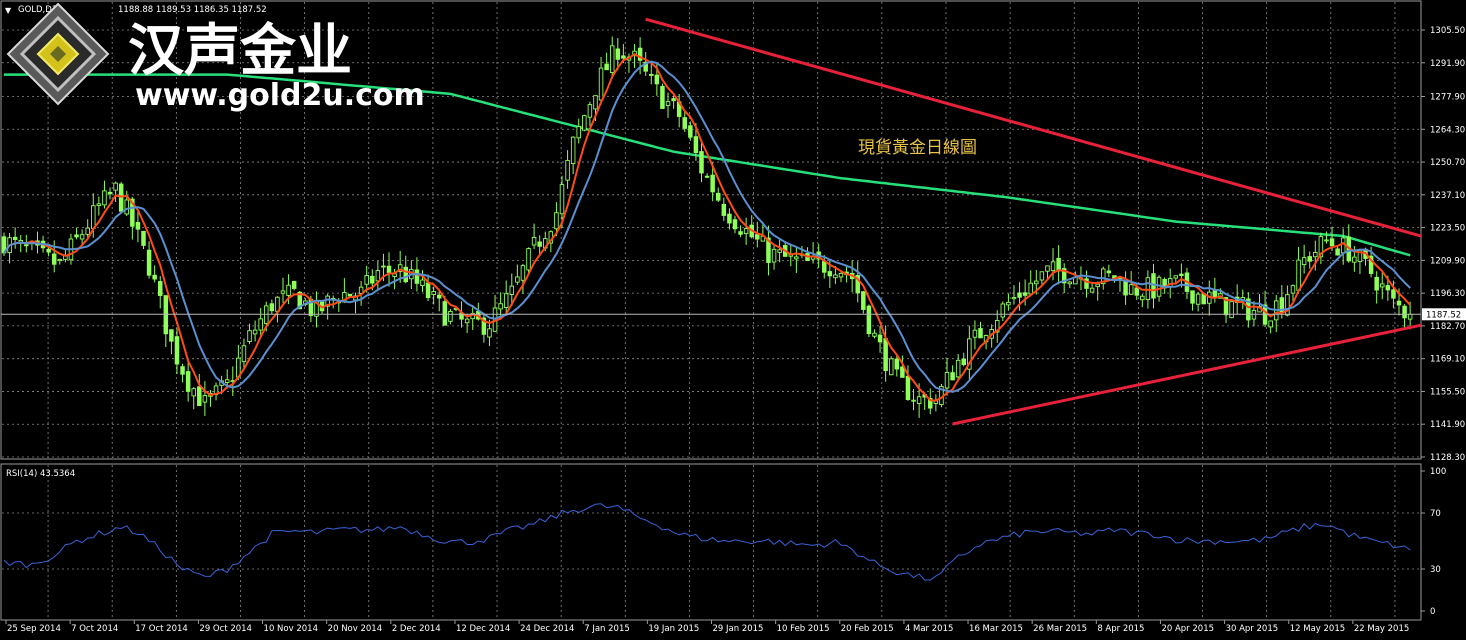  I want to click on time-axis-label: 12 Dec 2014, so click(483, 629).